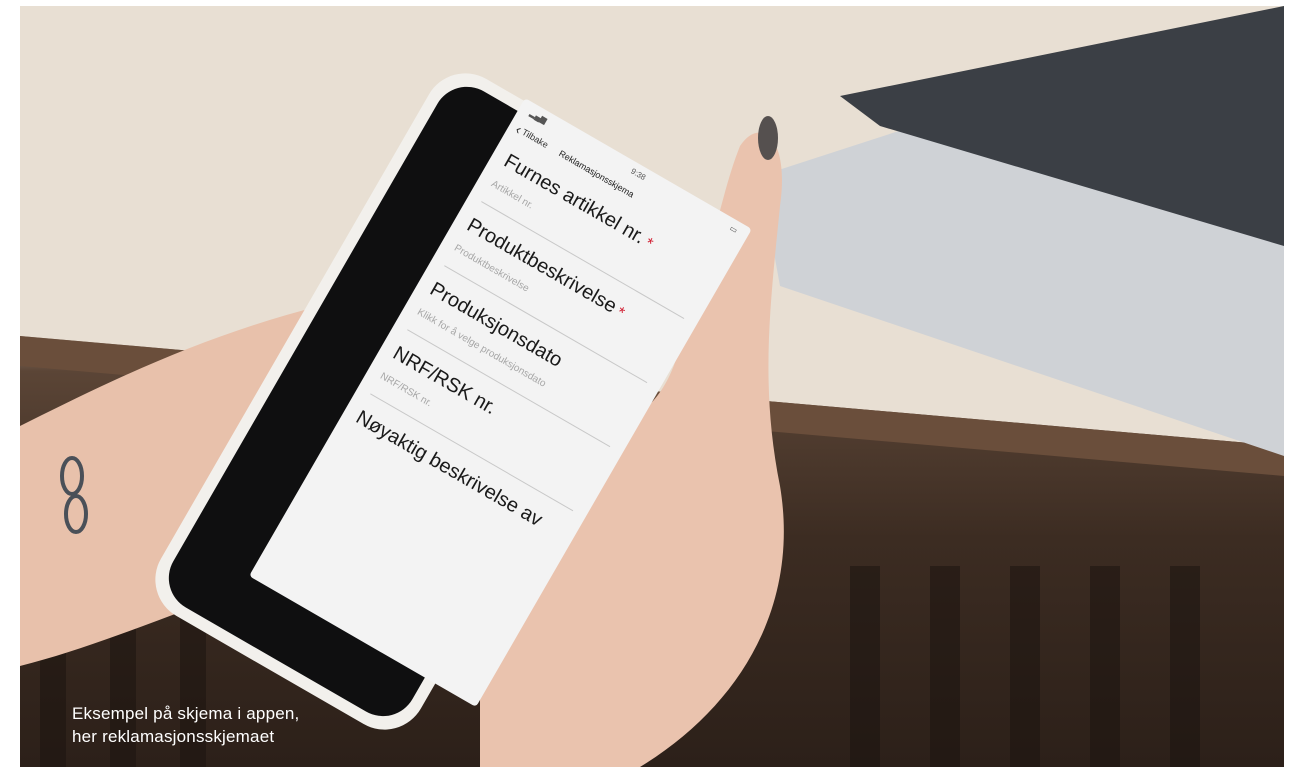 This screenshot has width=1291, height=767. Describe the element at coordinates (186, 713) in the screenshot. I see `caption-line-1: Eksempel på skjema i appen,` at that location.